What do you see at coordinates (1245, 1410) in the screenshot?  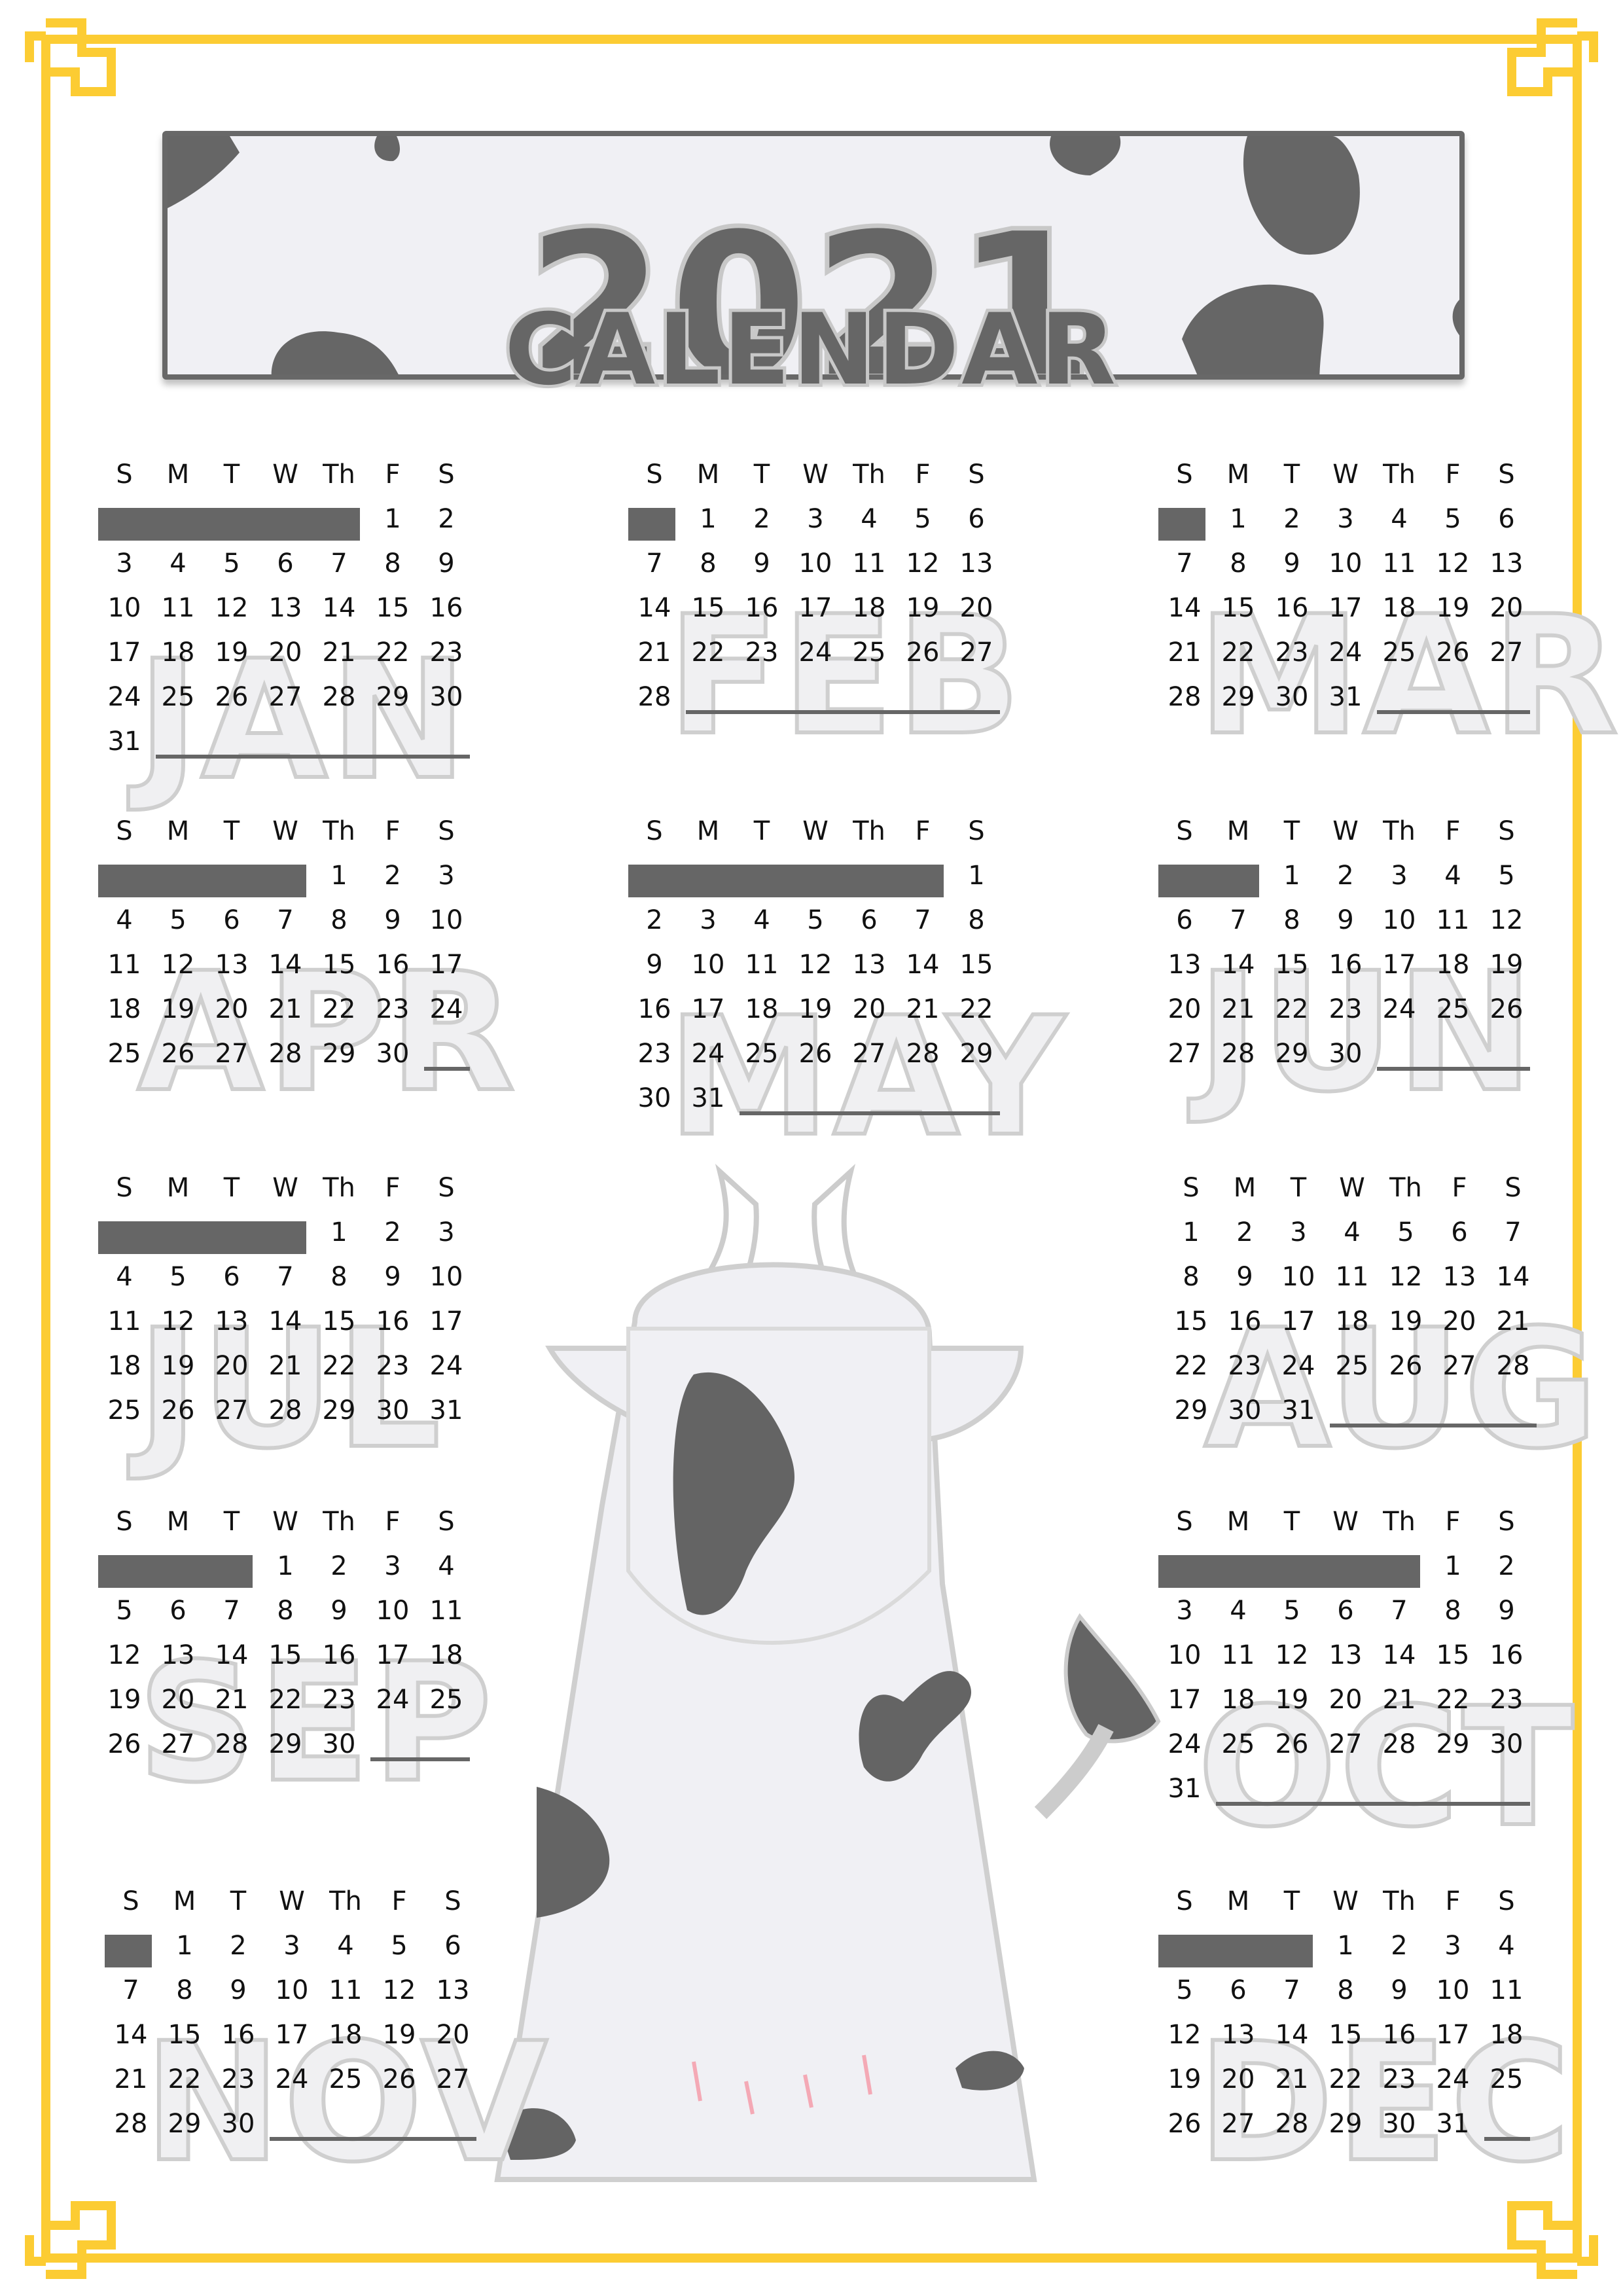 I see `day-cell: 30` at bounding box center [1245, 1410].